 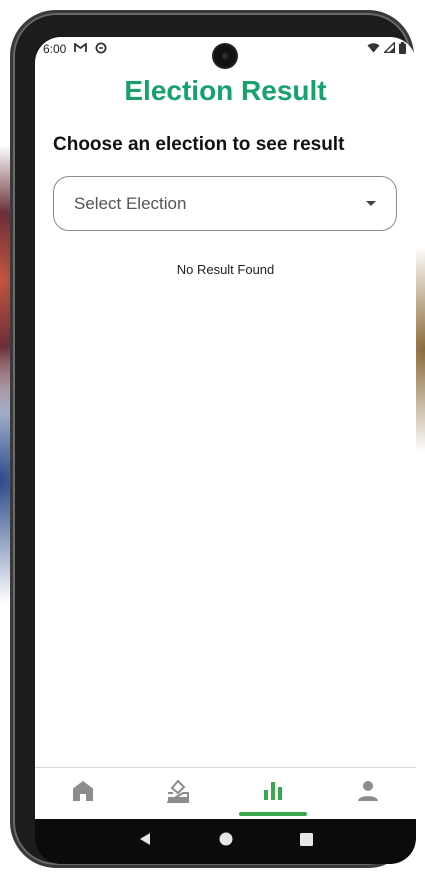 I want to click on nav-vote, so click(x=178, y=794).